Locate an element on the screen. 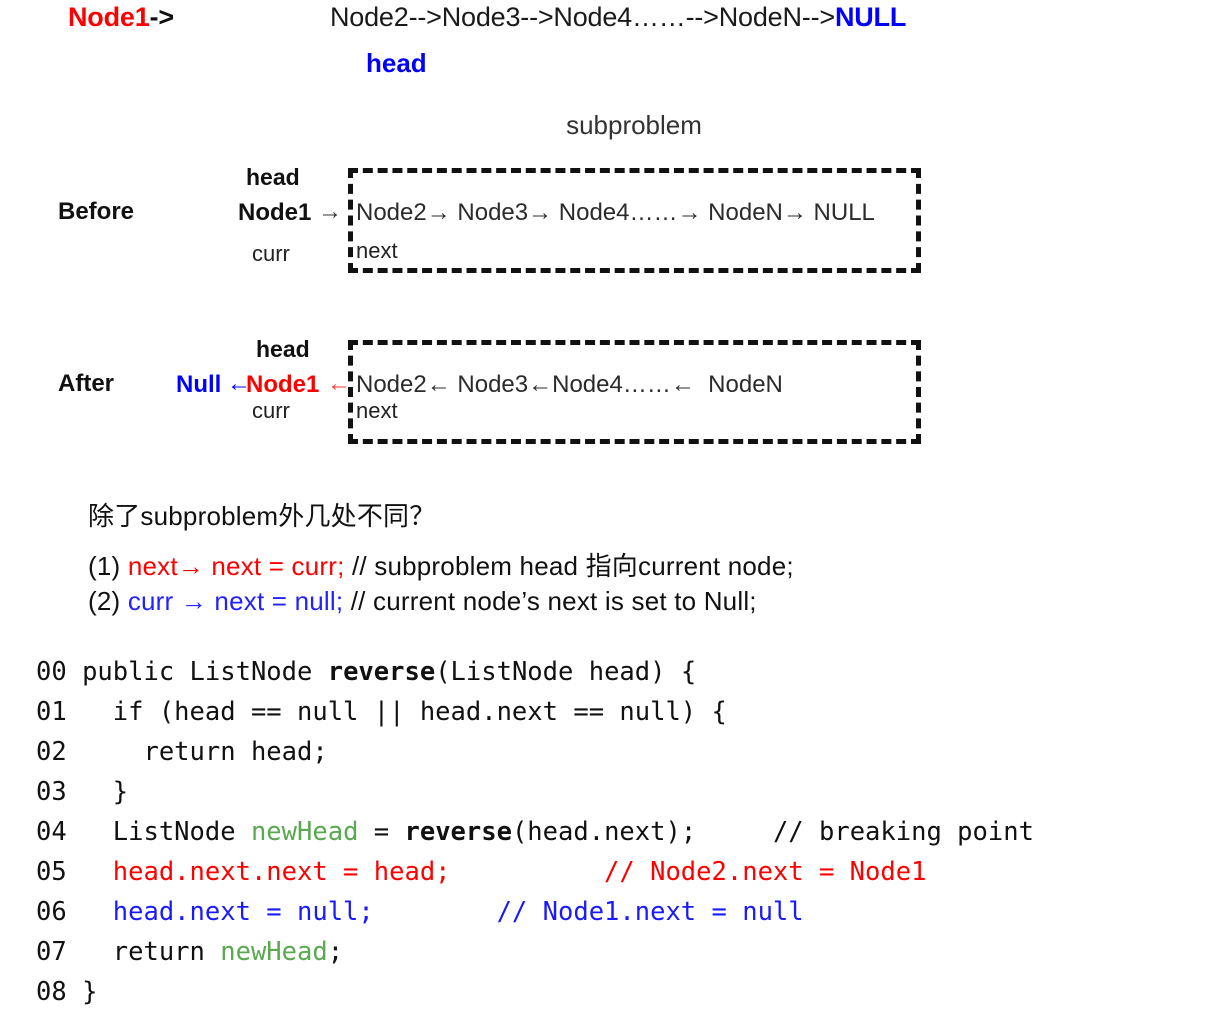 The width and height of the screenshot is (1216, 1028). top-list-node1: Node1-> is located at coordinates (121, 17).